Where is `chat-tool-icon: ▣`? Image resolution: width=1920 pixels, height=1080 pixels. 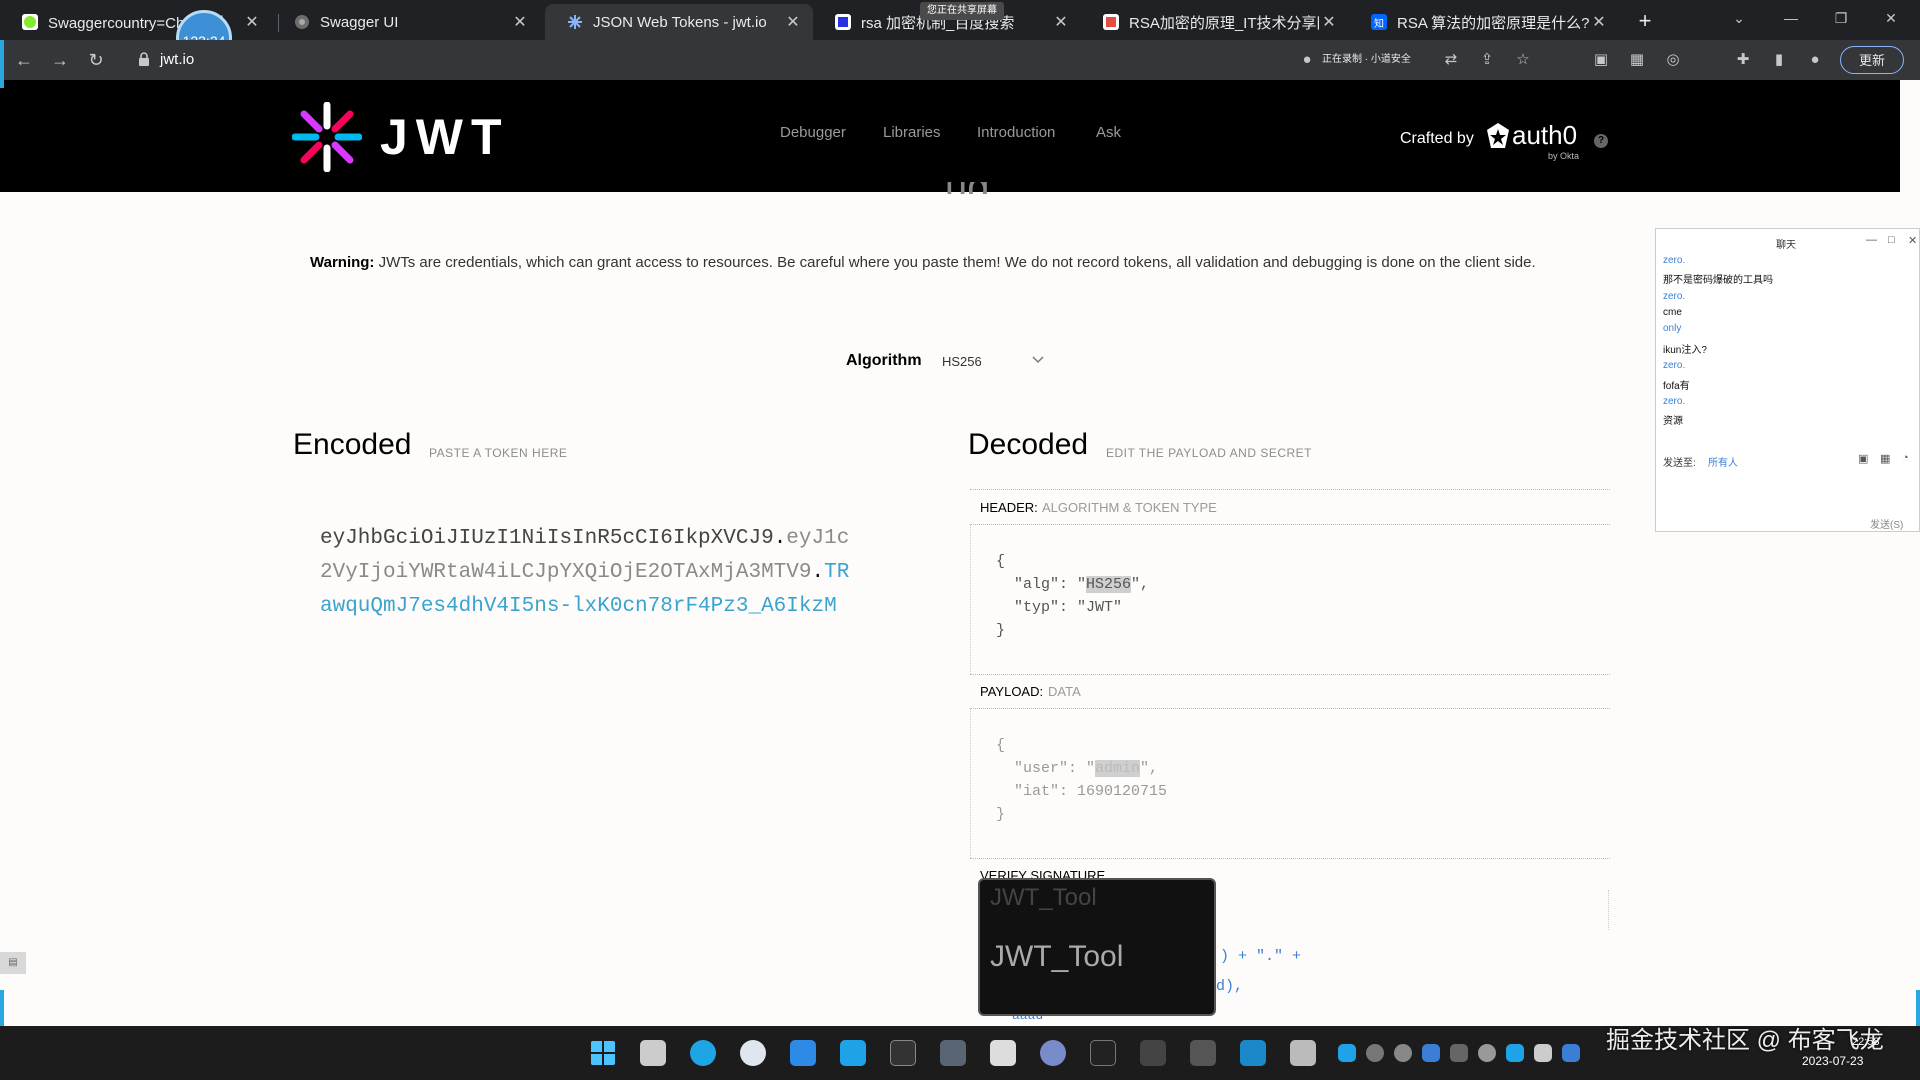
chat-tool-icon: ▣ is located at coordinates (1863, 458).